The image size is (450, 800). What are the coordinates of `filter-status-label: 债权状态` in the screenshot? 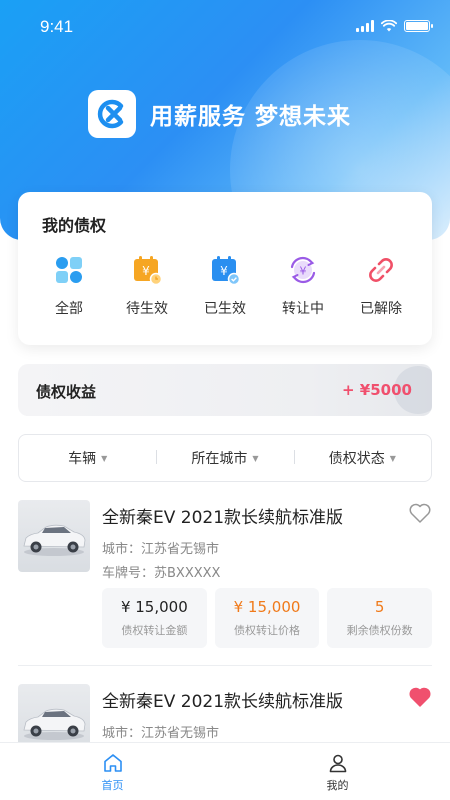 It's located at (356, 459).